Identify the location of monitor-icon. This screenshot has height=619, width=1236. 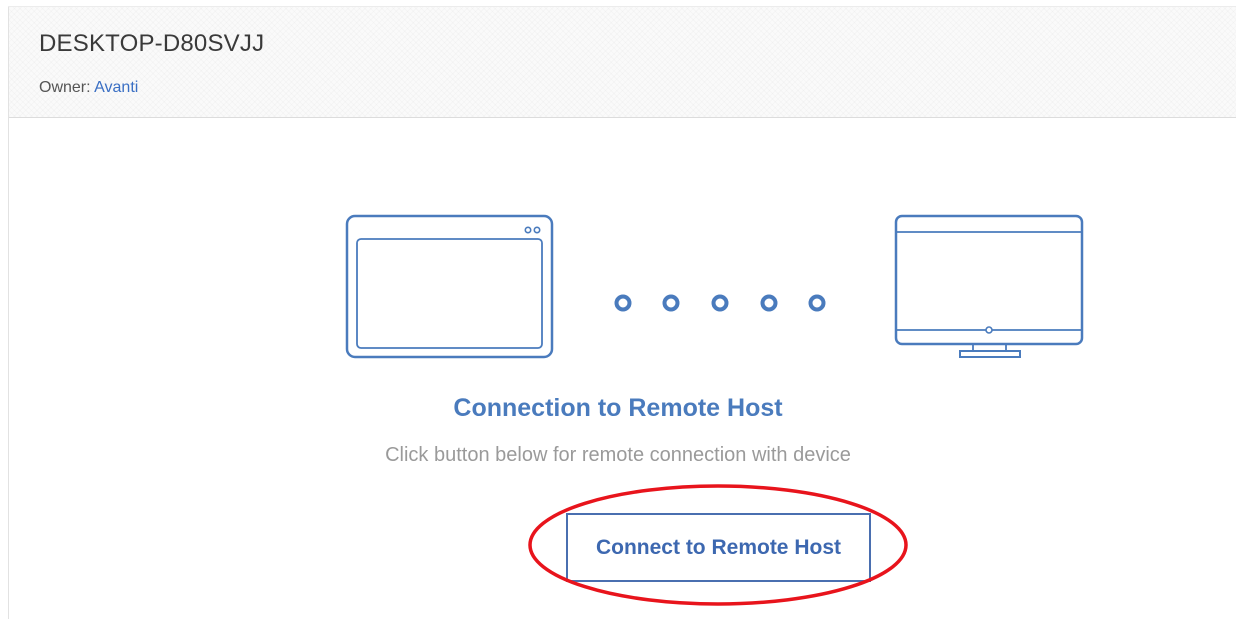
(989, 286).